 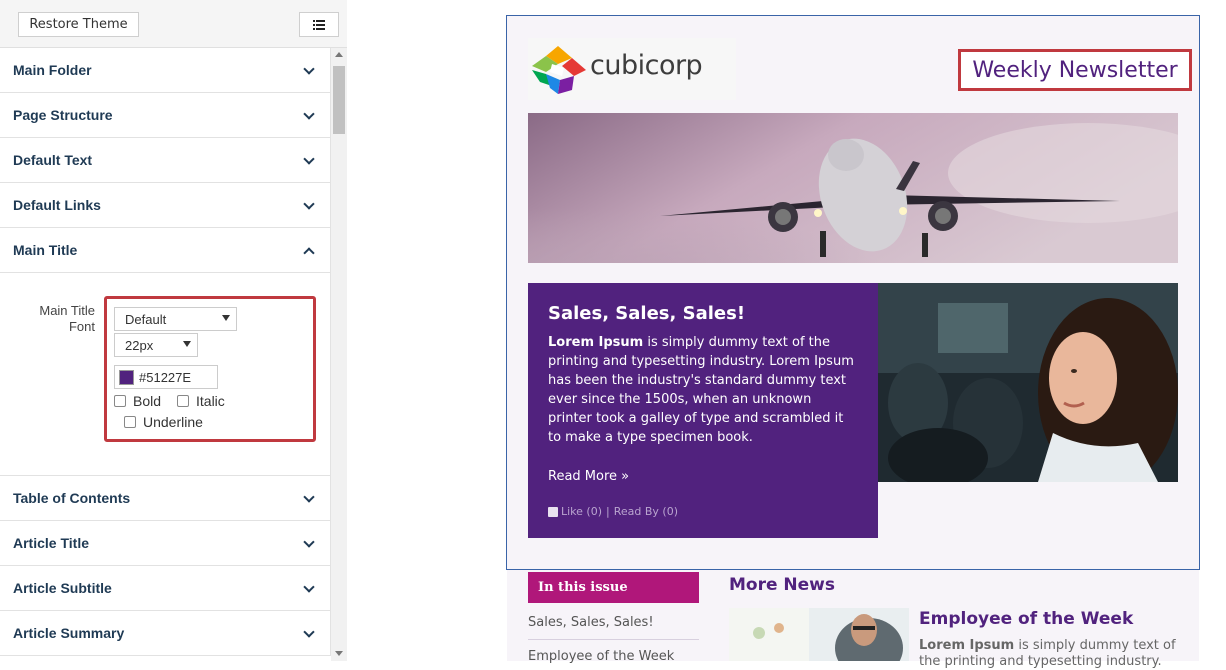 I want to click on section-page-structure: Page Structure, so click(x=165, y=115).